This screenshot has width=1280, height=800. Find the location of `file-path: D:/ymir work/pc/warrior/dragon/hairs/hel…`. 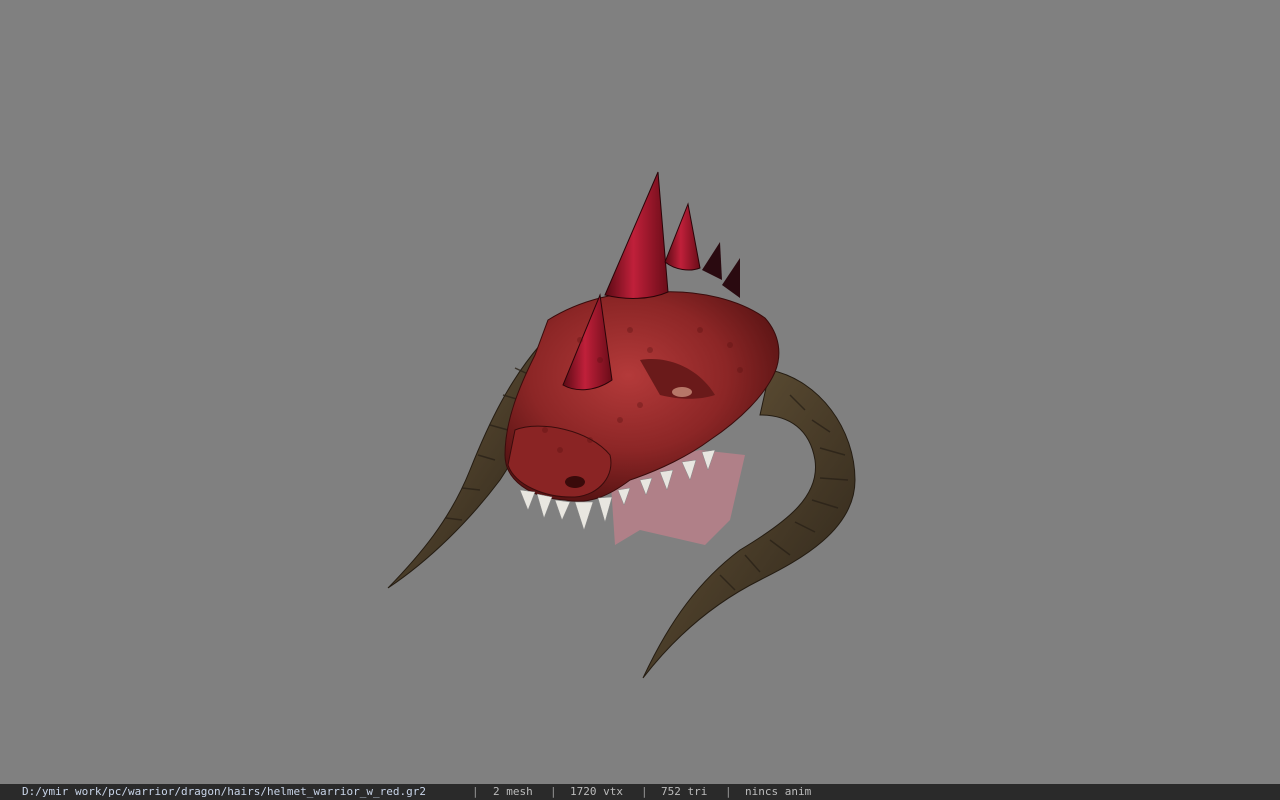

file-path: D:/ymir work/pc/warrior/dragon/hairs/hel… is located at coordinates (224, 791).